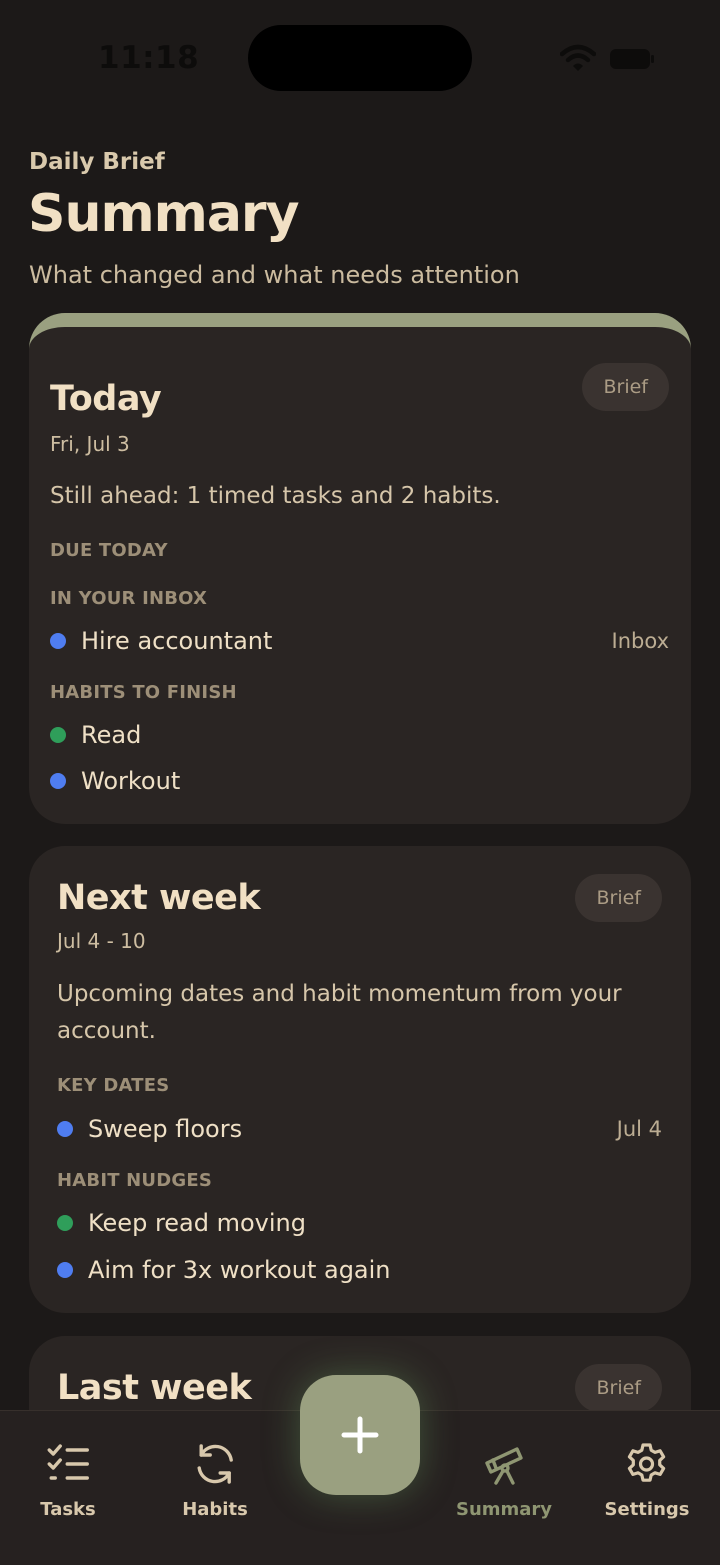 The width and height of the screenshot is (720, 1565). Describe the element at coordinates (647, 1509) in the screenshot. I see `nav-label: Settings` at that location.